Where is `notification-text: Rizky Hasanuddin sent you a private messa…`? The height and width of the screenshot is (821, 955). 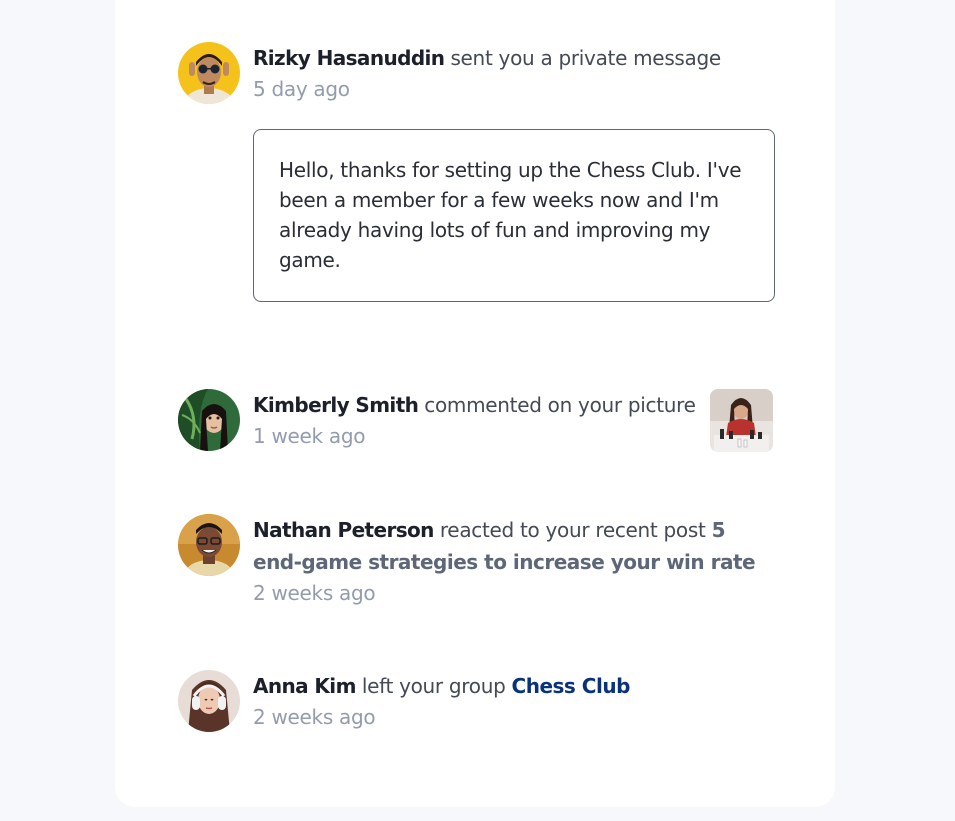
notification-text: Rizky Hasanuddin sent you a private messa… is located at coordinates (513, 73).